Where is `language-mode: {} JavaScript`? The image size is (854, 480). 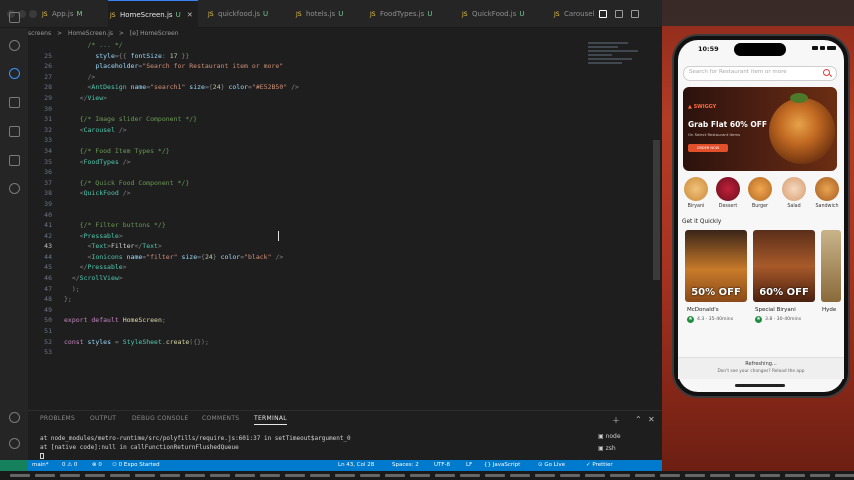 language-mode: {} JavaScript is located at coordinates (502, 465).